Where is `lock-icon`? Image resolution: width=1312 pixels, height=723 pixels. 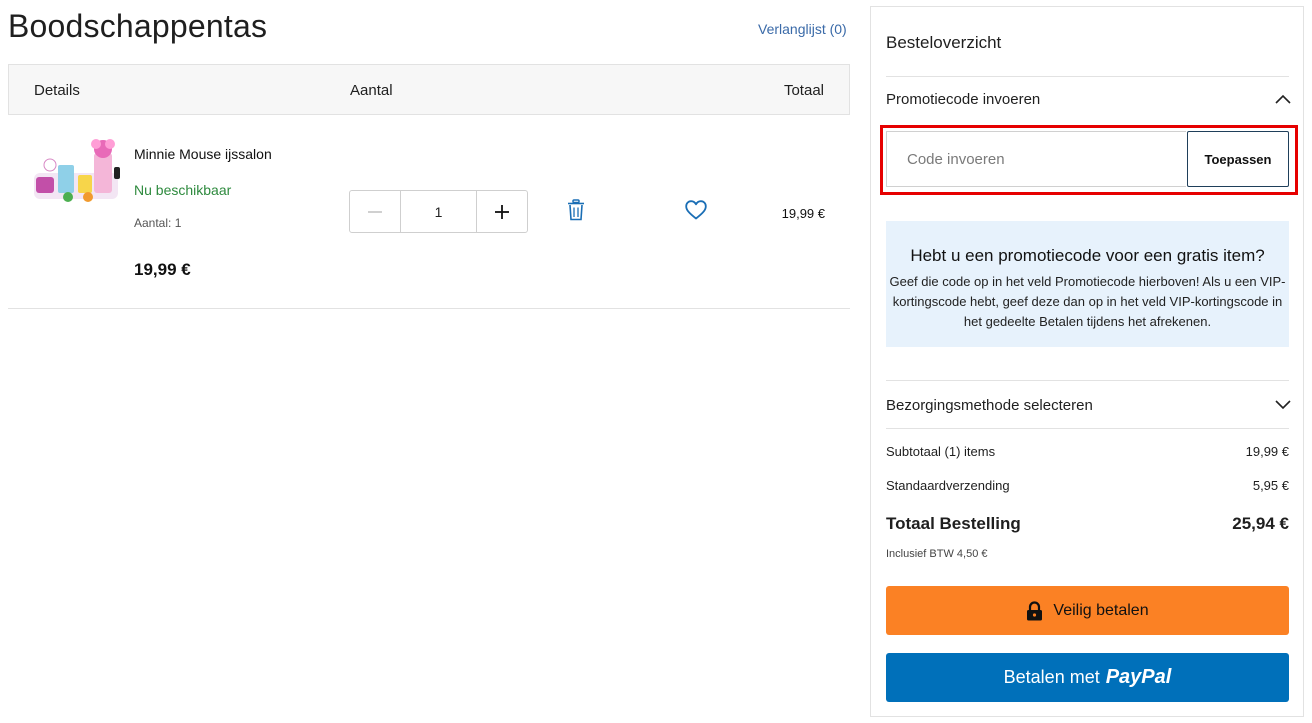 lock-icon is located at coordinates (1035, 610).